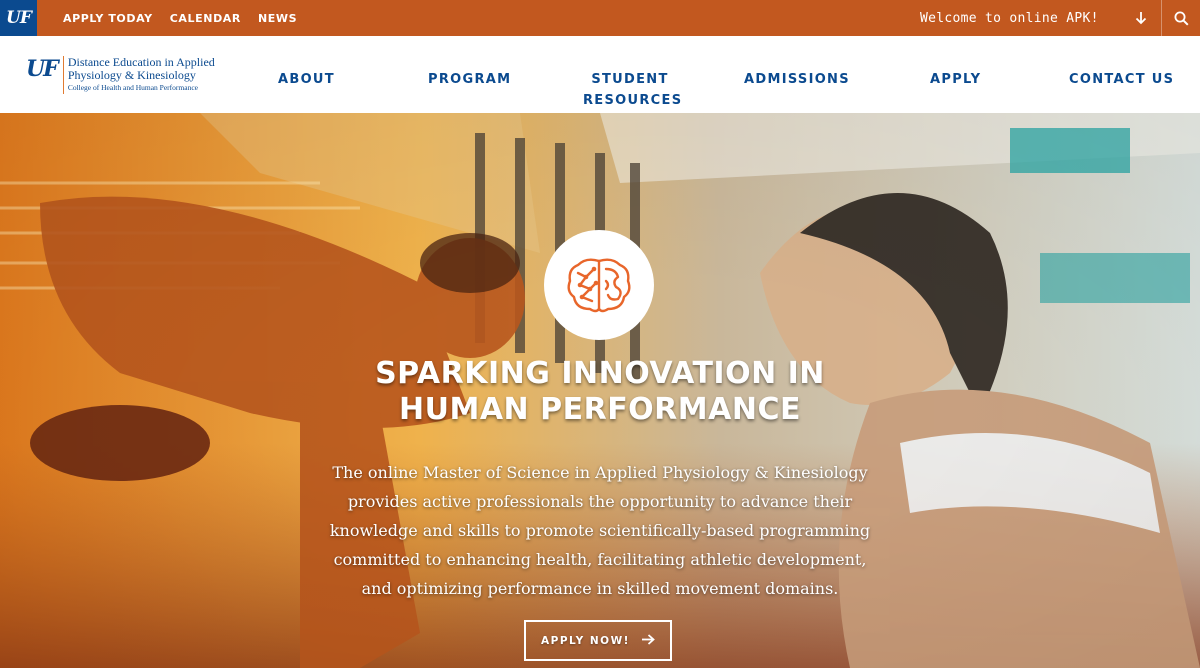 This screenshot has width=1200, height=668. What do you see at coordinates (132, 87) in the screenshot?
I see `logo-line-3: College of Health and Human Performance` at bounding box center [132, 87].